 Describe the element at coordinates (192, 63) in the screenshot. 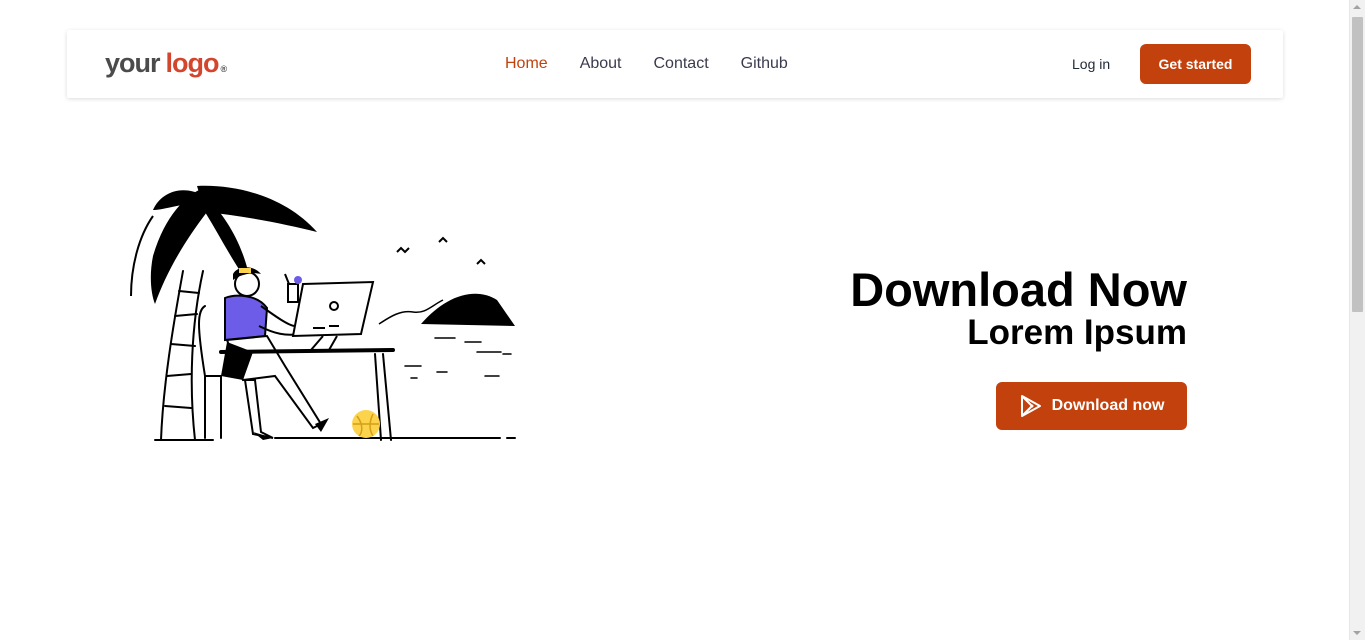

I see `logo-word-logo: logo` at that location.